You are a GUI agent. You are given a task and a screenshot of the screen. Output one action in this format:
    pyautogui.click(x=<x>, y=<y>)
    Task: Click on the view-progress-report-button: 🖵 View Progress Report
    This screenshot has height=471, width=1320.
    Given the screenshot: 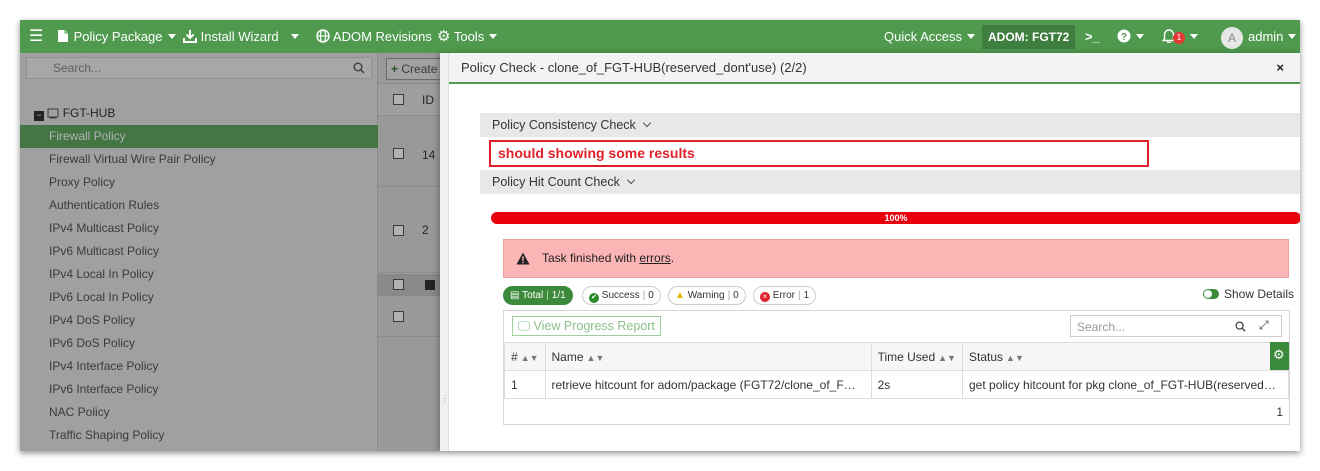 What is the action you would take?
    pyautogui.click(x=586, y=326)
    